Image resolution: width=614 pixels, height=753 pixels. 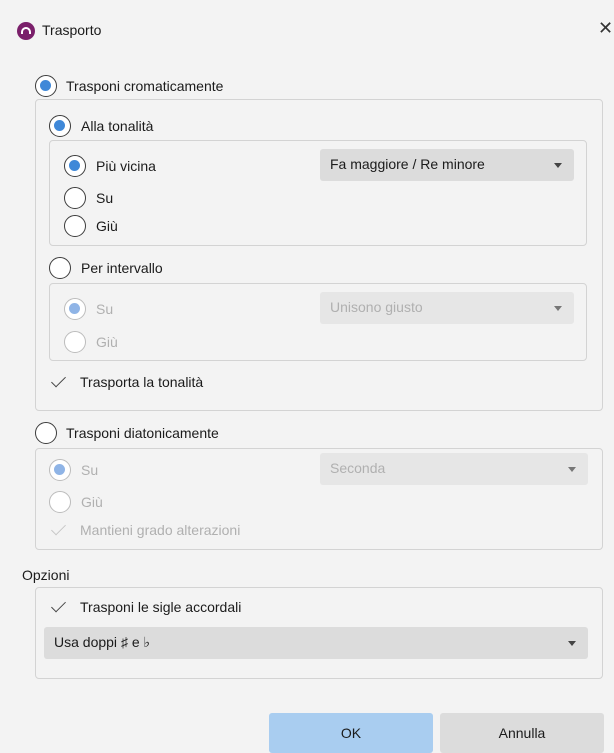 I want to click on key-up-label: Su, so click(x=105, y=198).